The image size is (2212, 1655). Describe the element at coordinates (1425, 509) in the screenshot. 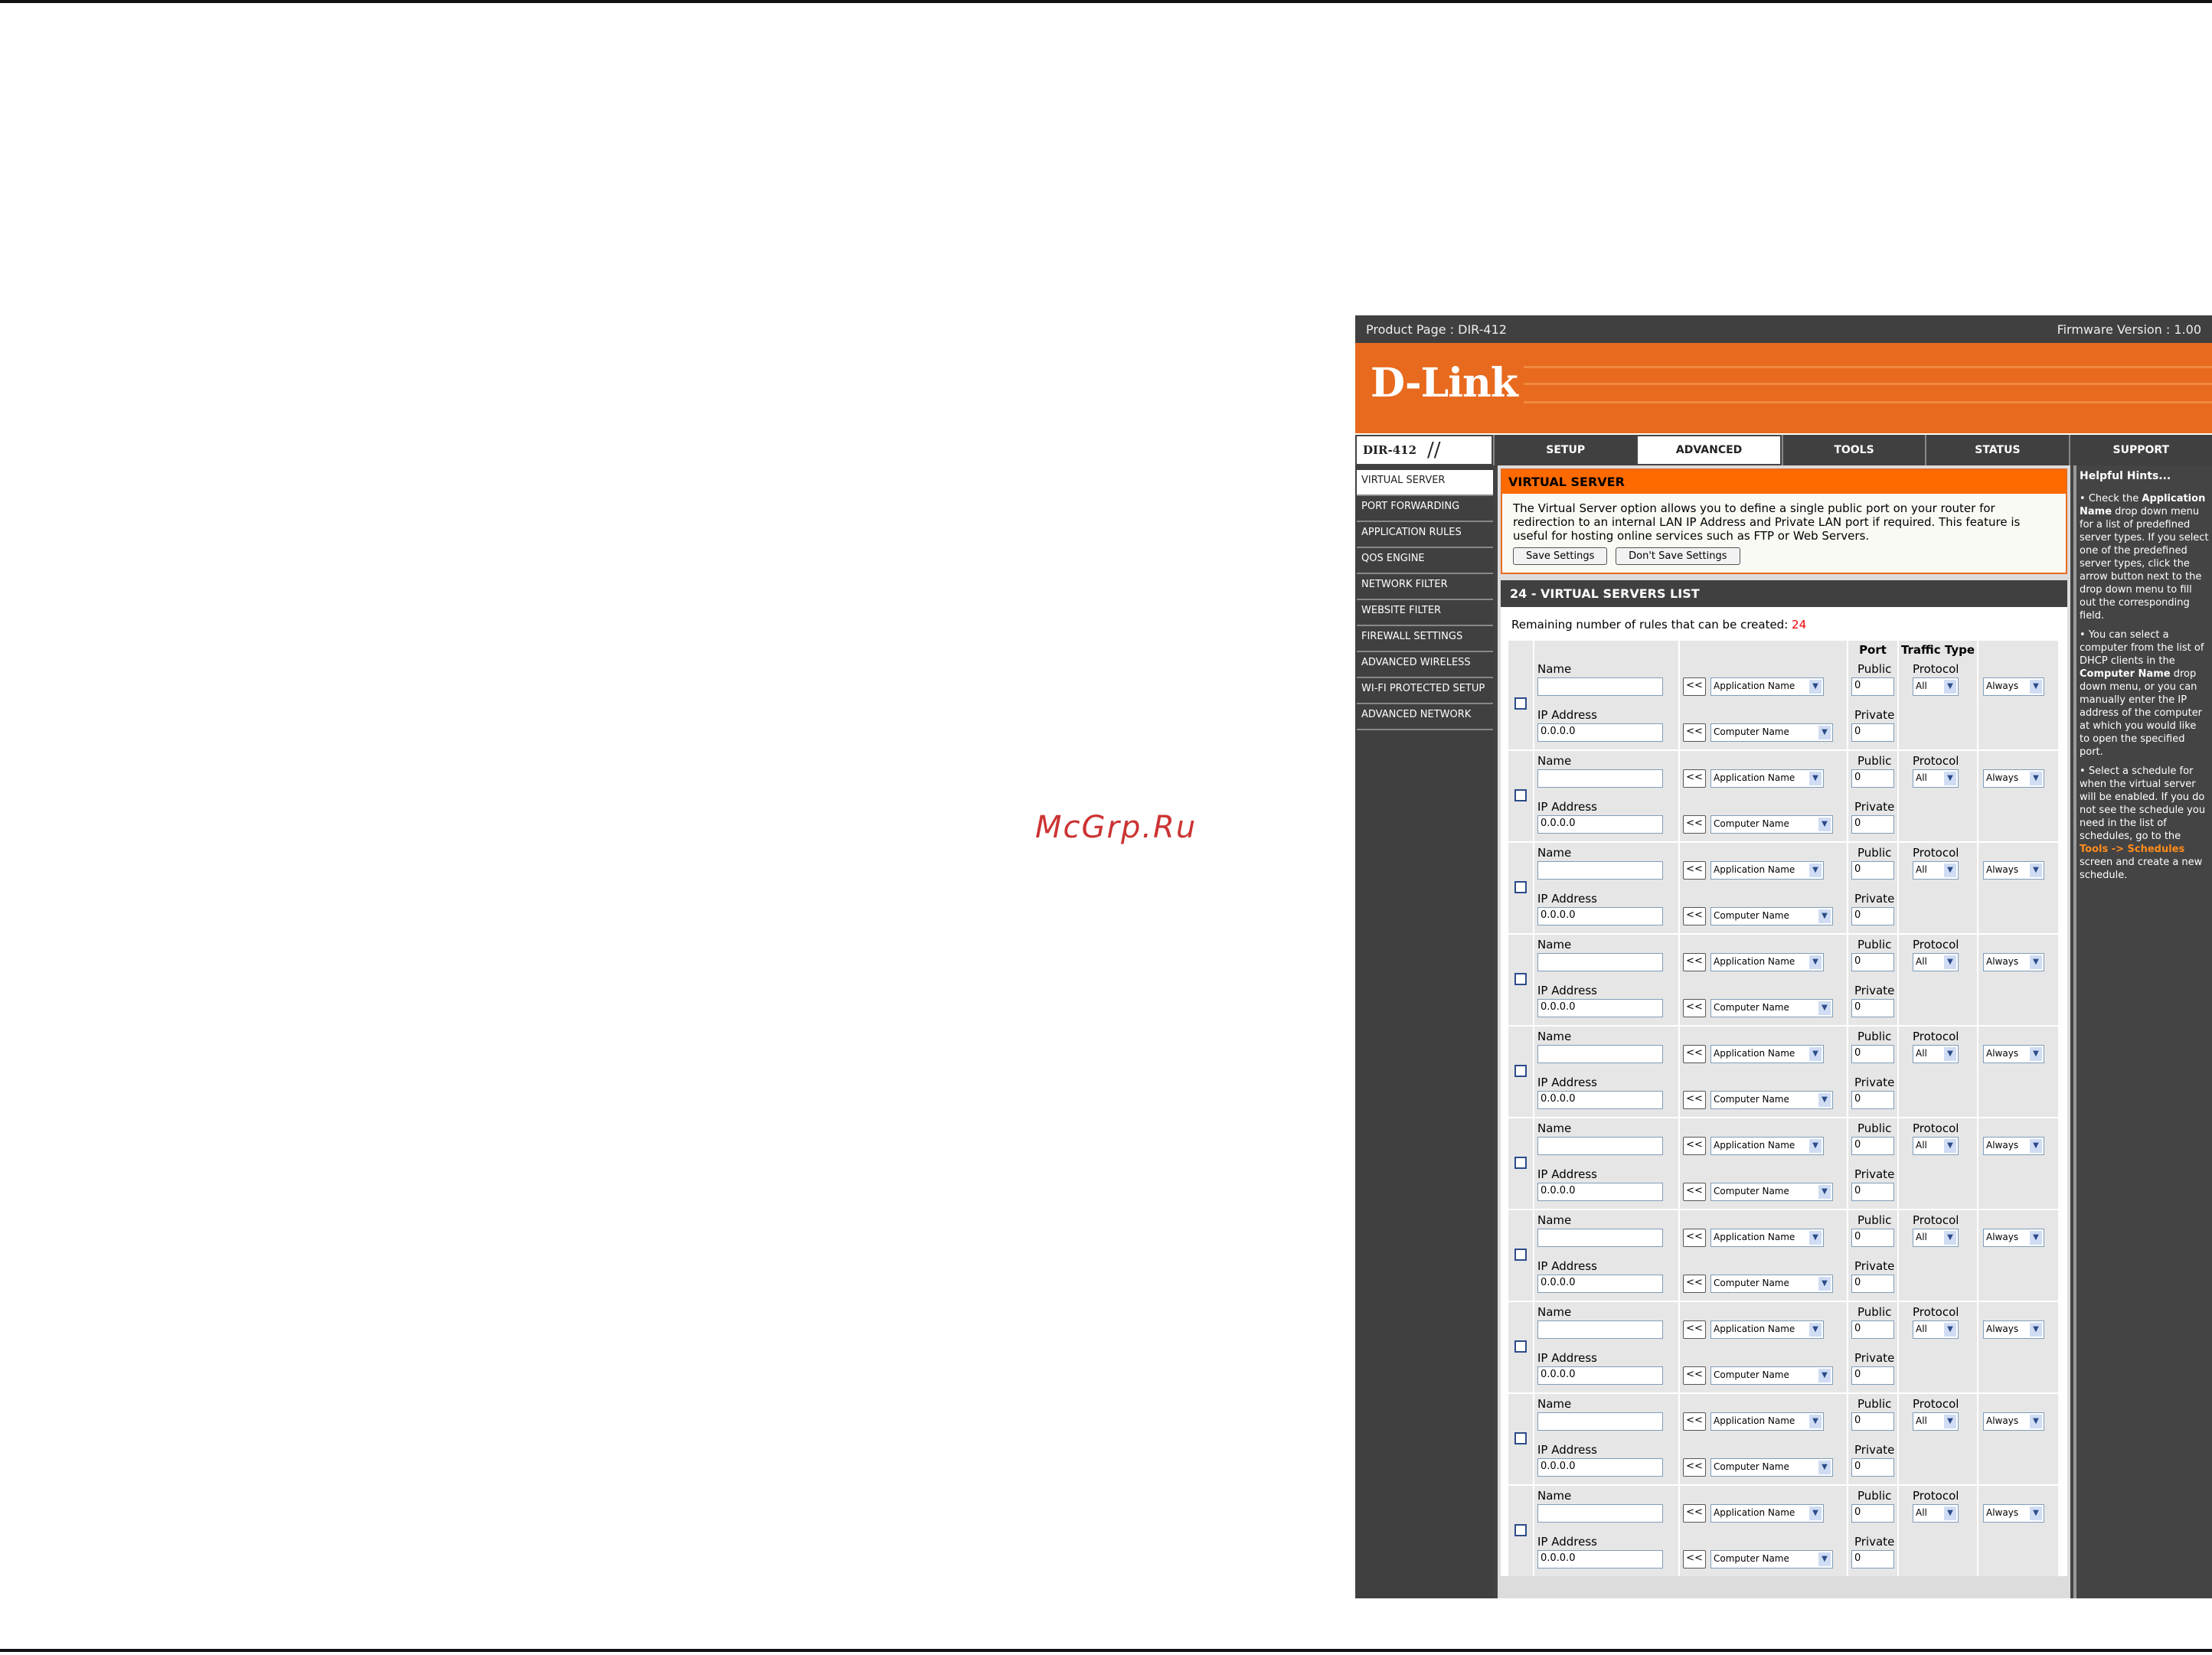

I see `sidebar-item-port-forwarding: PORT FORWARDING` at that location.